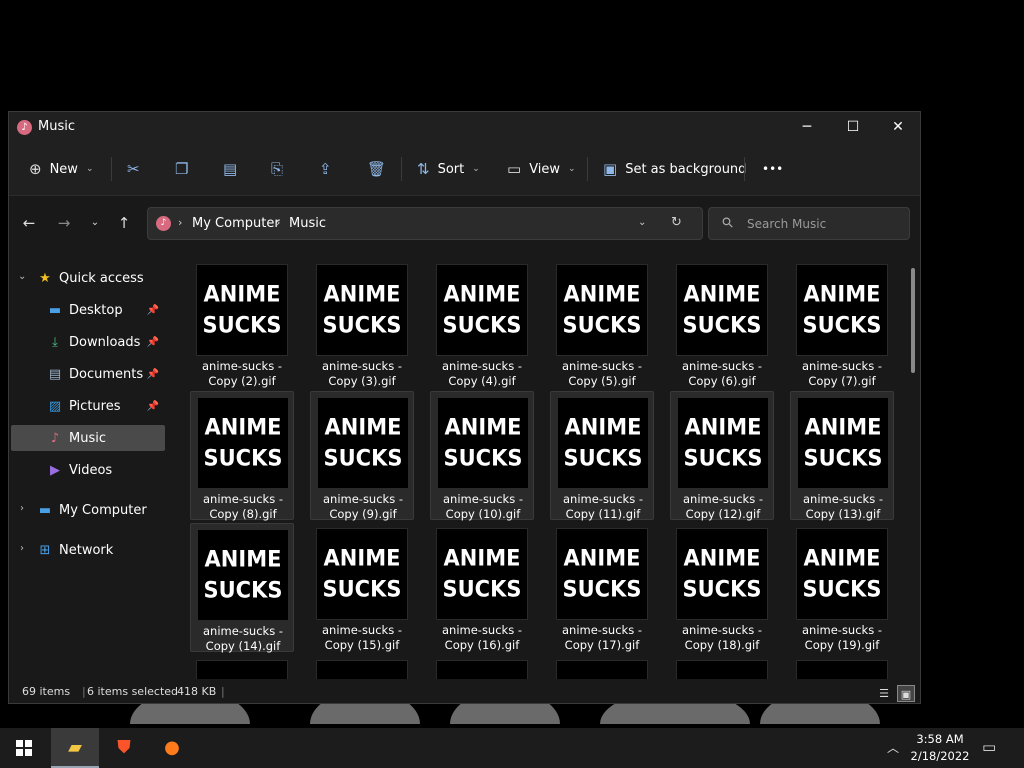 The width and height of the screenshot is (1024, 768). I want to click on breadcrumb-my-computer: My Computer, so click(236, 223).